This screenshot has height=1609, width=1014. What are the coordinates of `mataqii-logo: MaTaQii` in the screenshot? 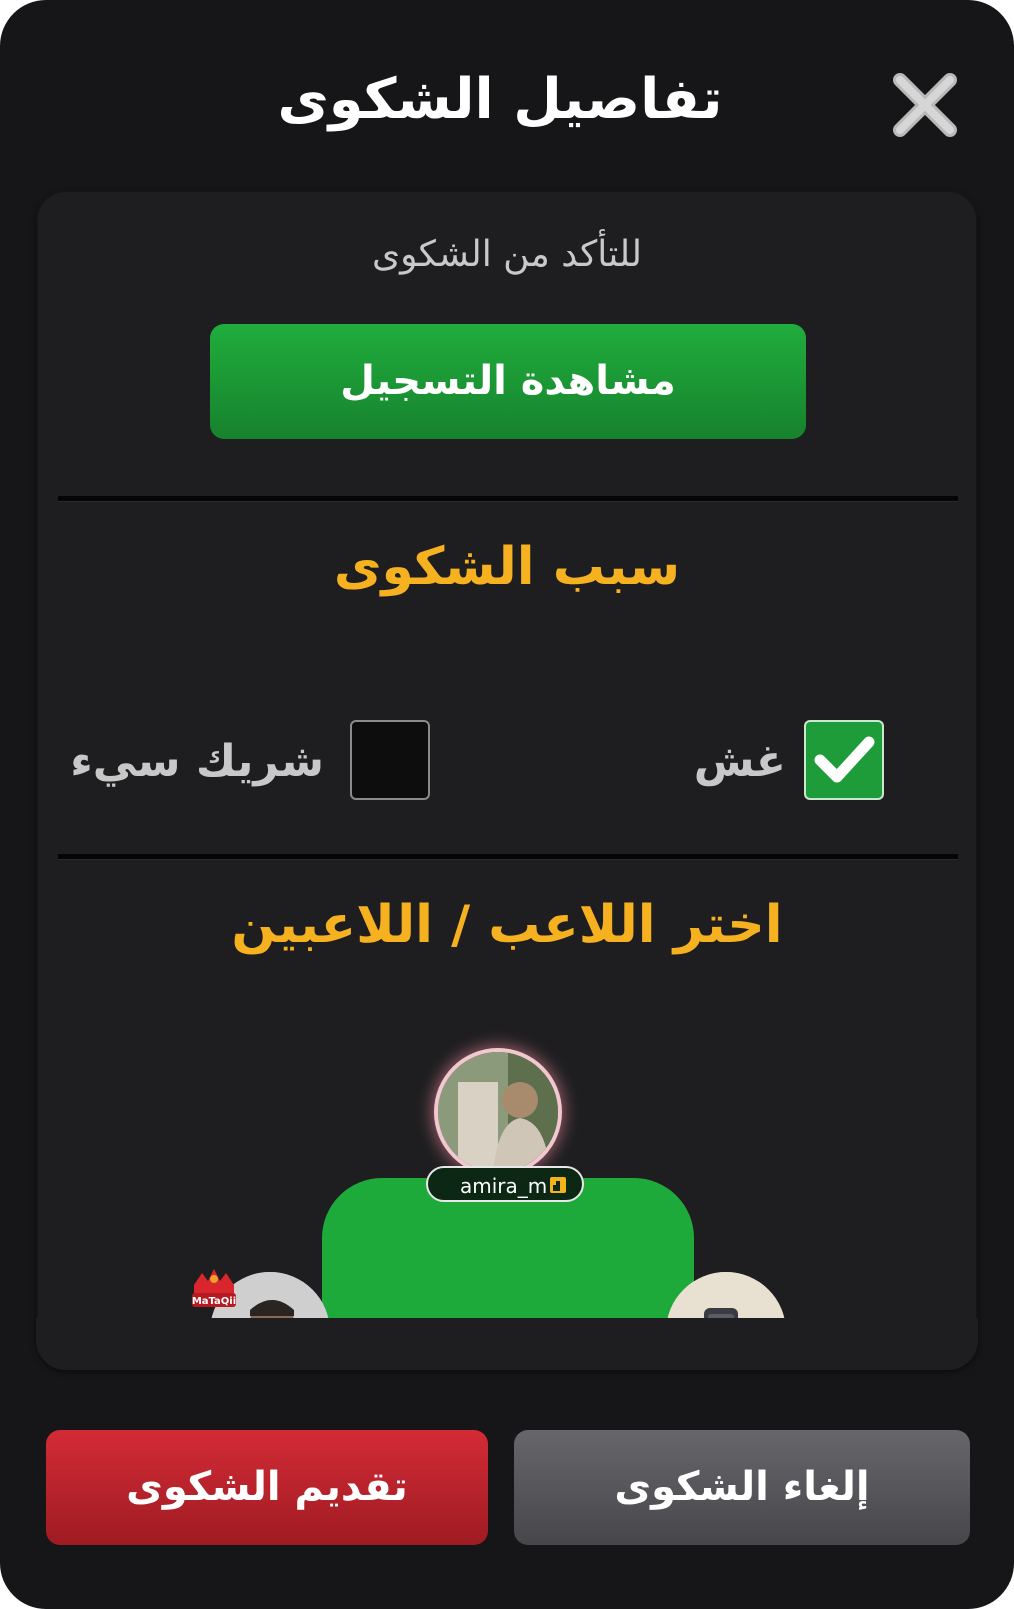 It's located at (214, 1289).